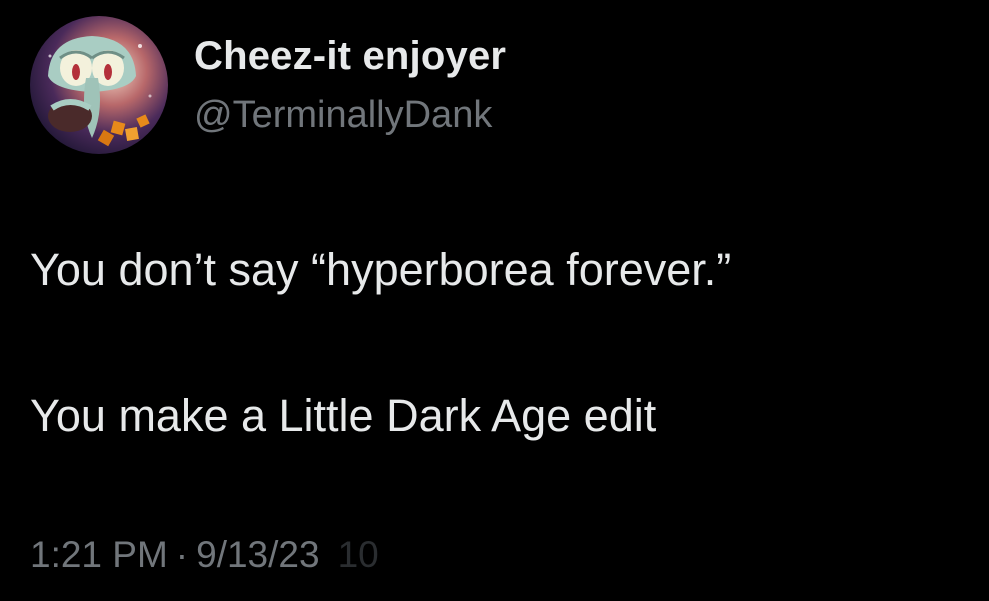  I want to click on display-name: Cheez-it enjoyer, so click(350, 56).